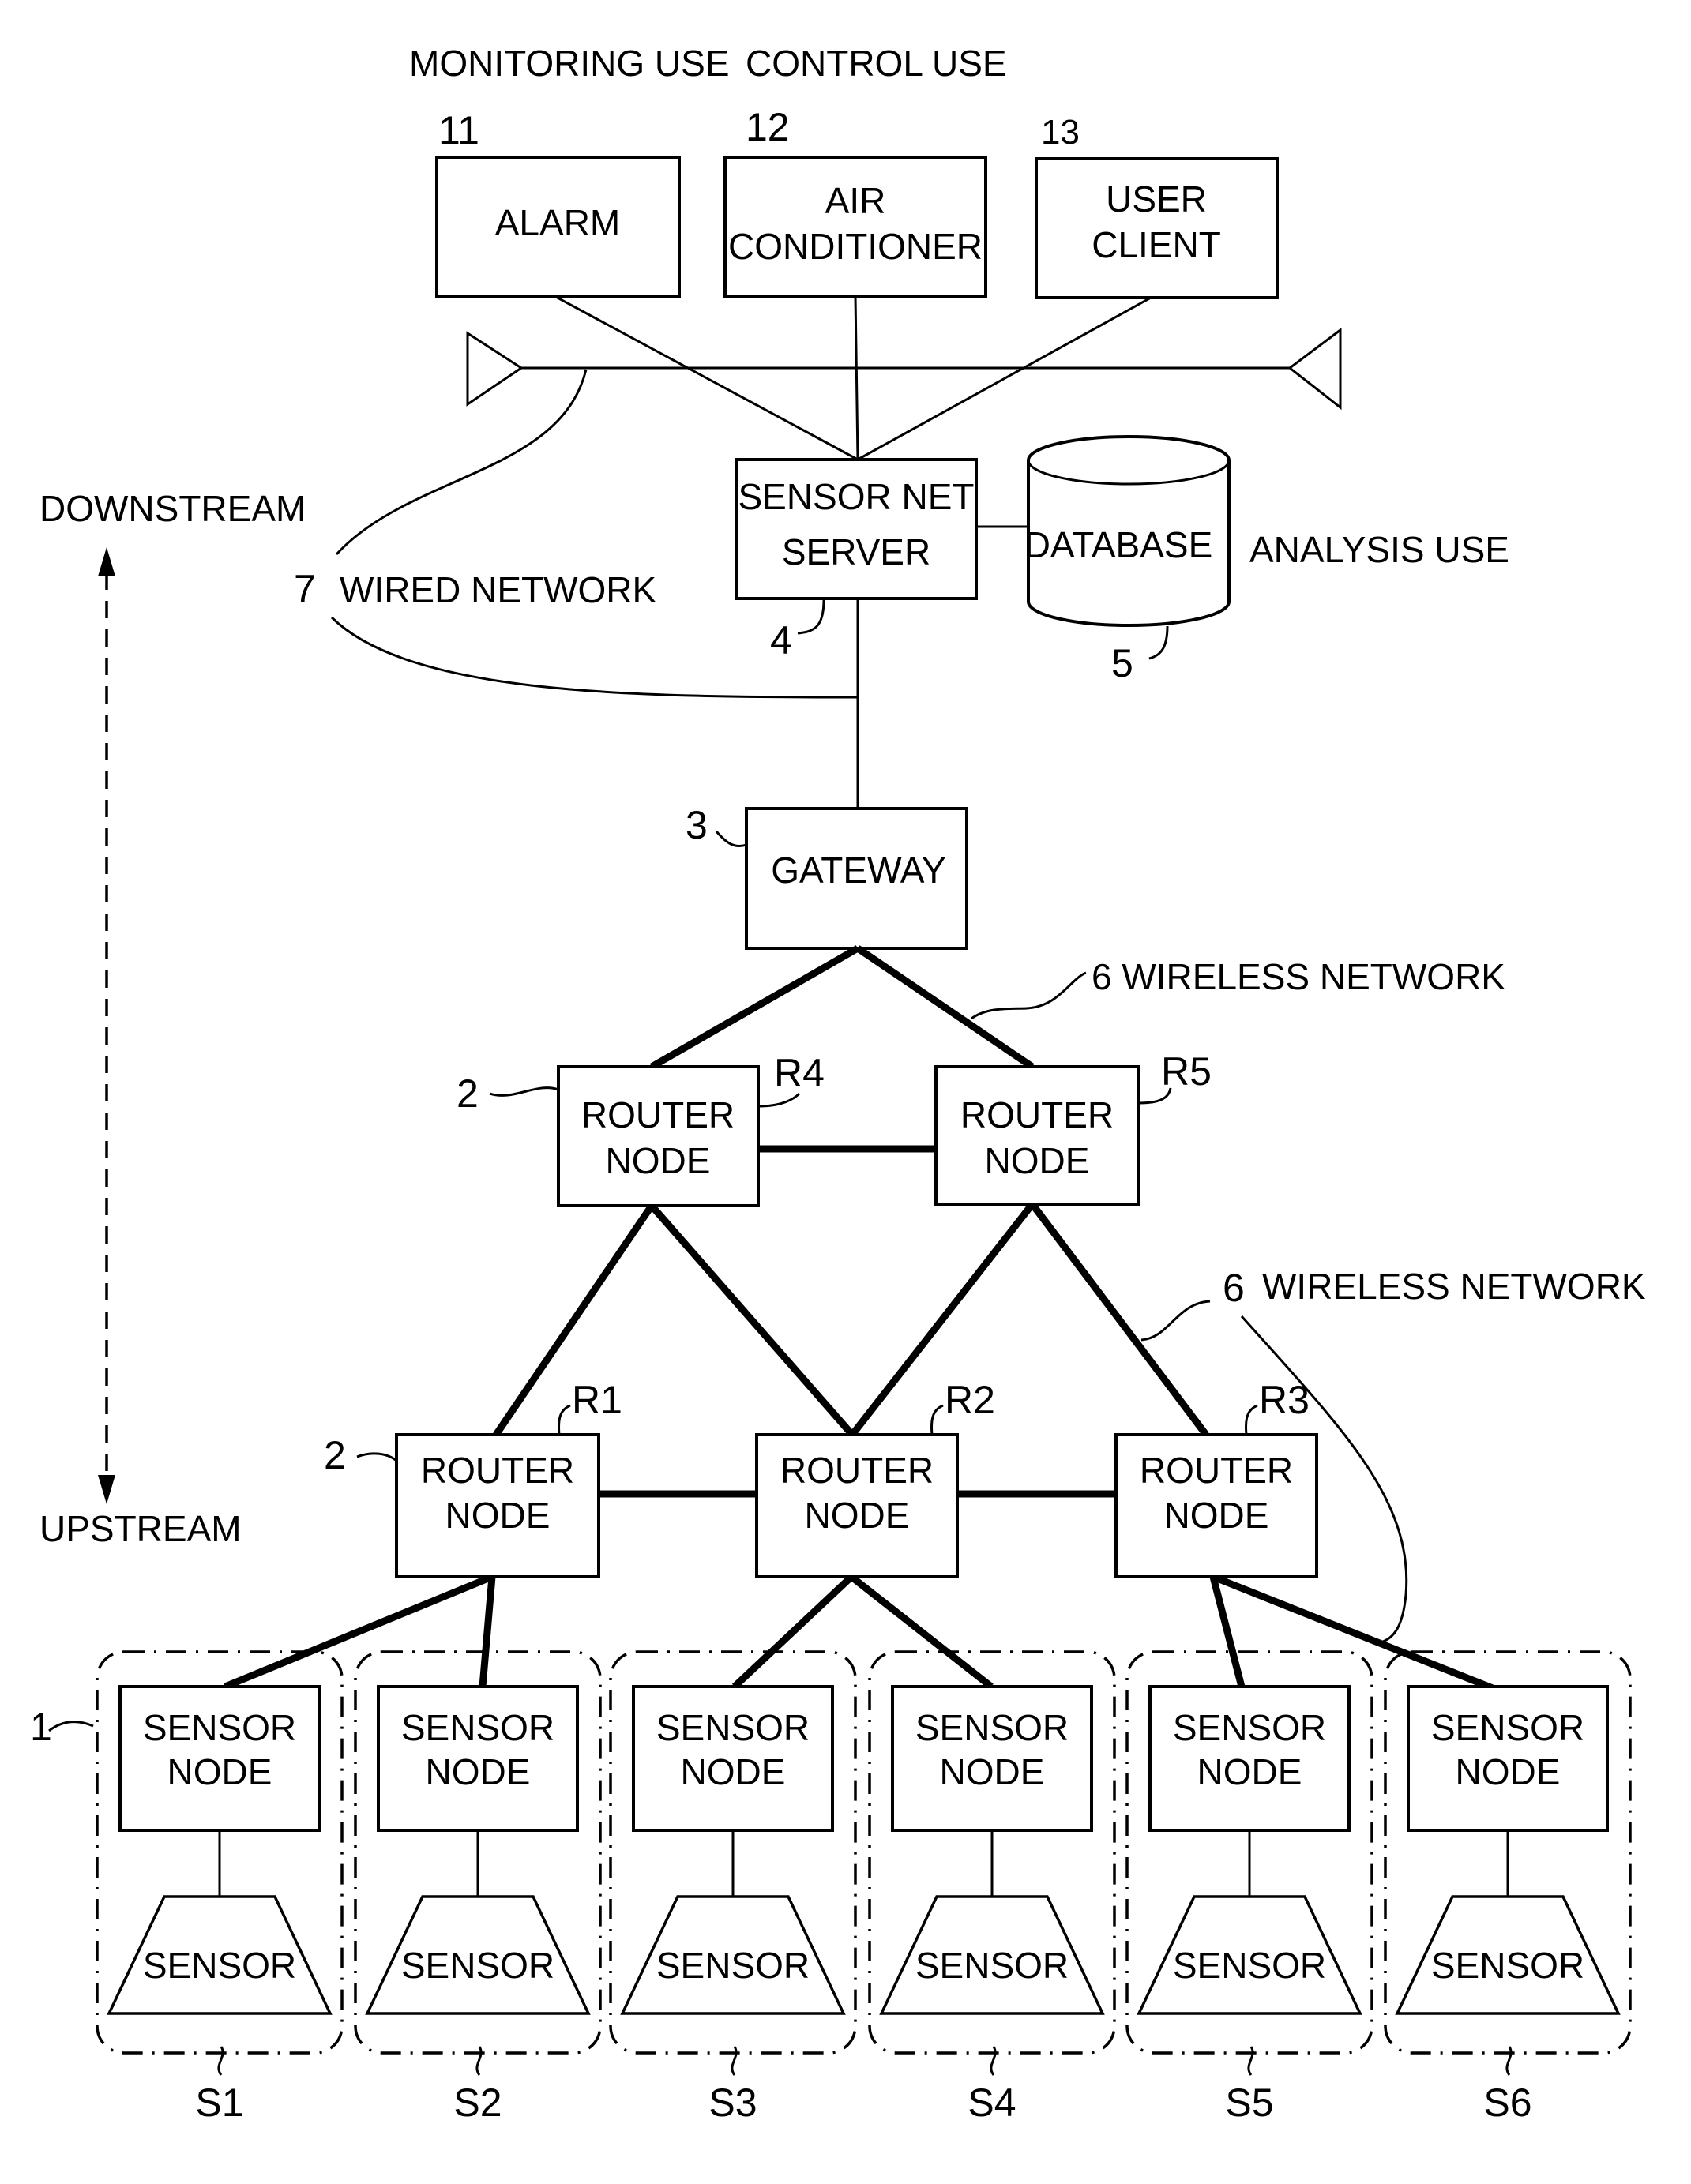  I want to click on router-node-r3: ROUTER NODE R3, so click(1216, 1478).